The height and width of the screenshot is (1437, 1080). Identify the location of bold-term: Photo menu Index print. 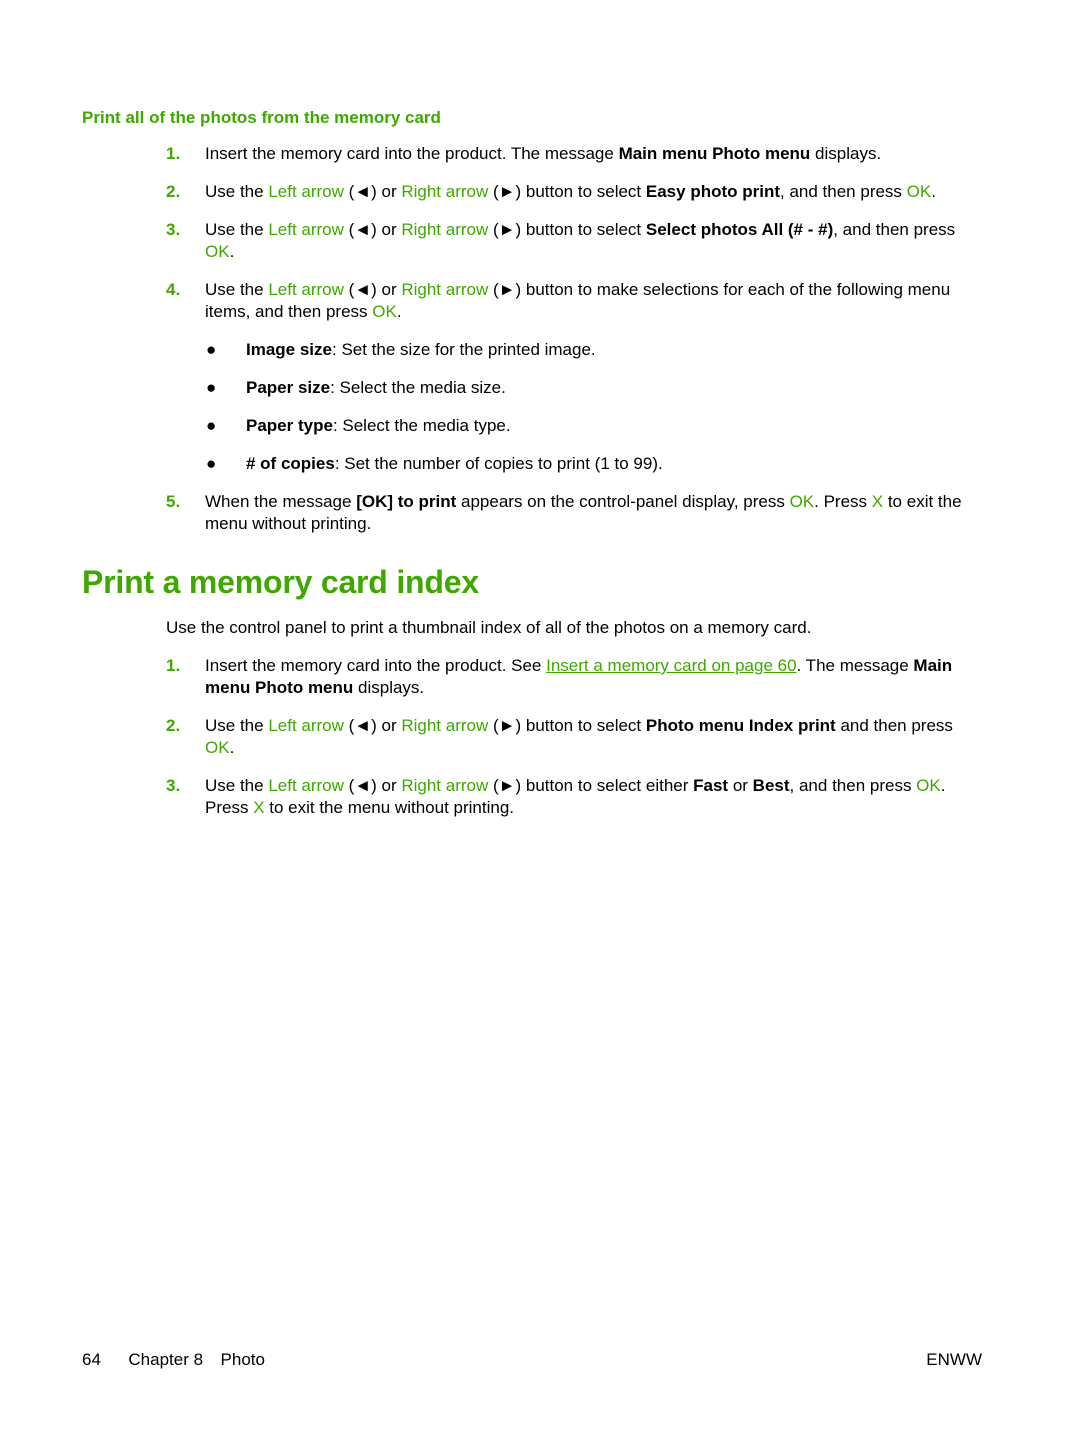
(740, 725).